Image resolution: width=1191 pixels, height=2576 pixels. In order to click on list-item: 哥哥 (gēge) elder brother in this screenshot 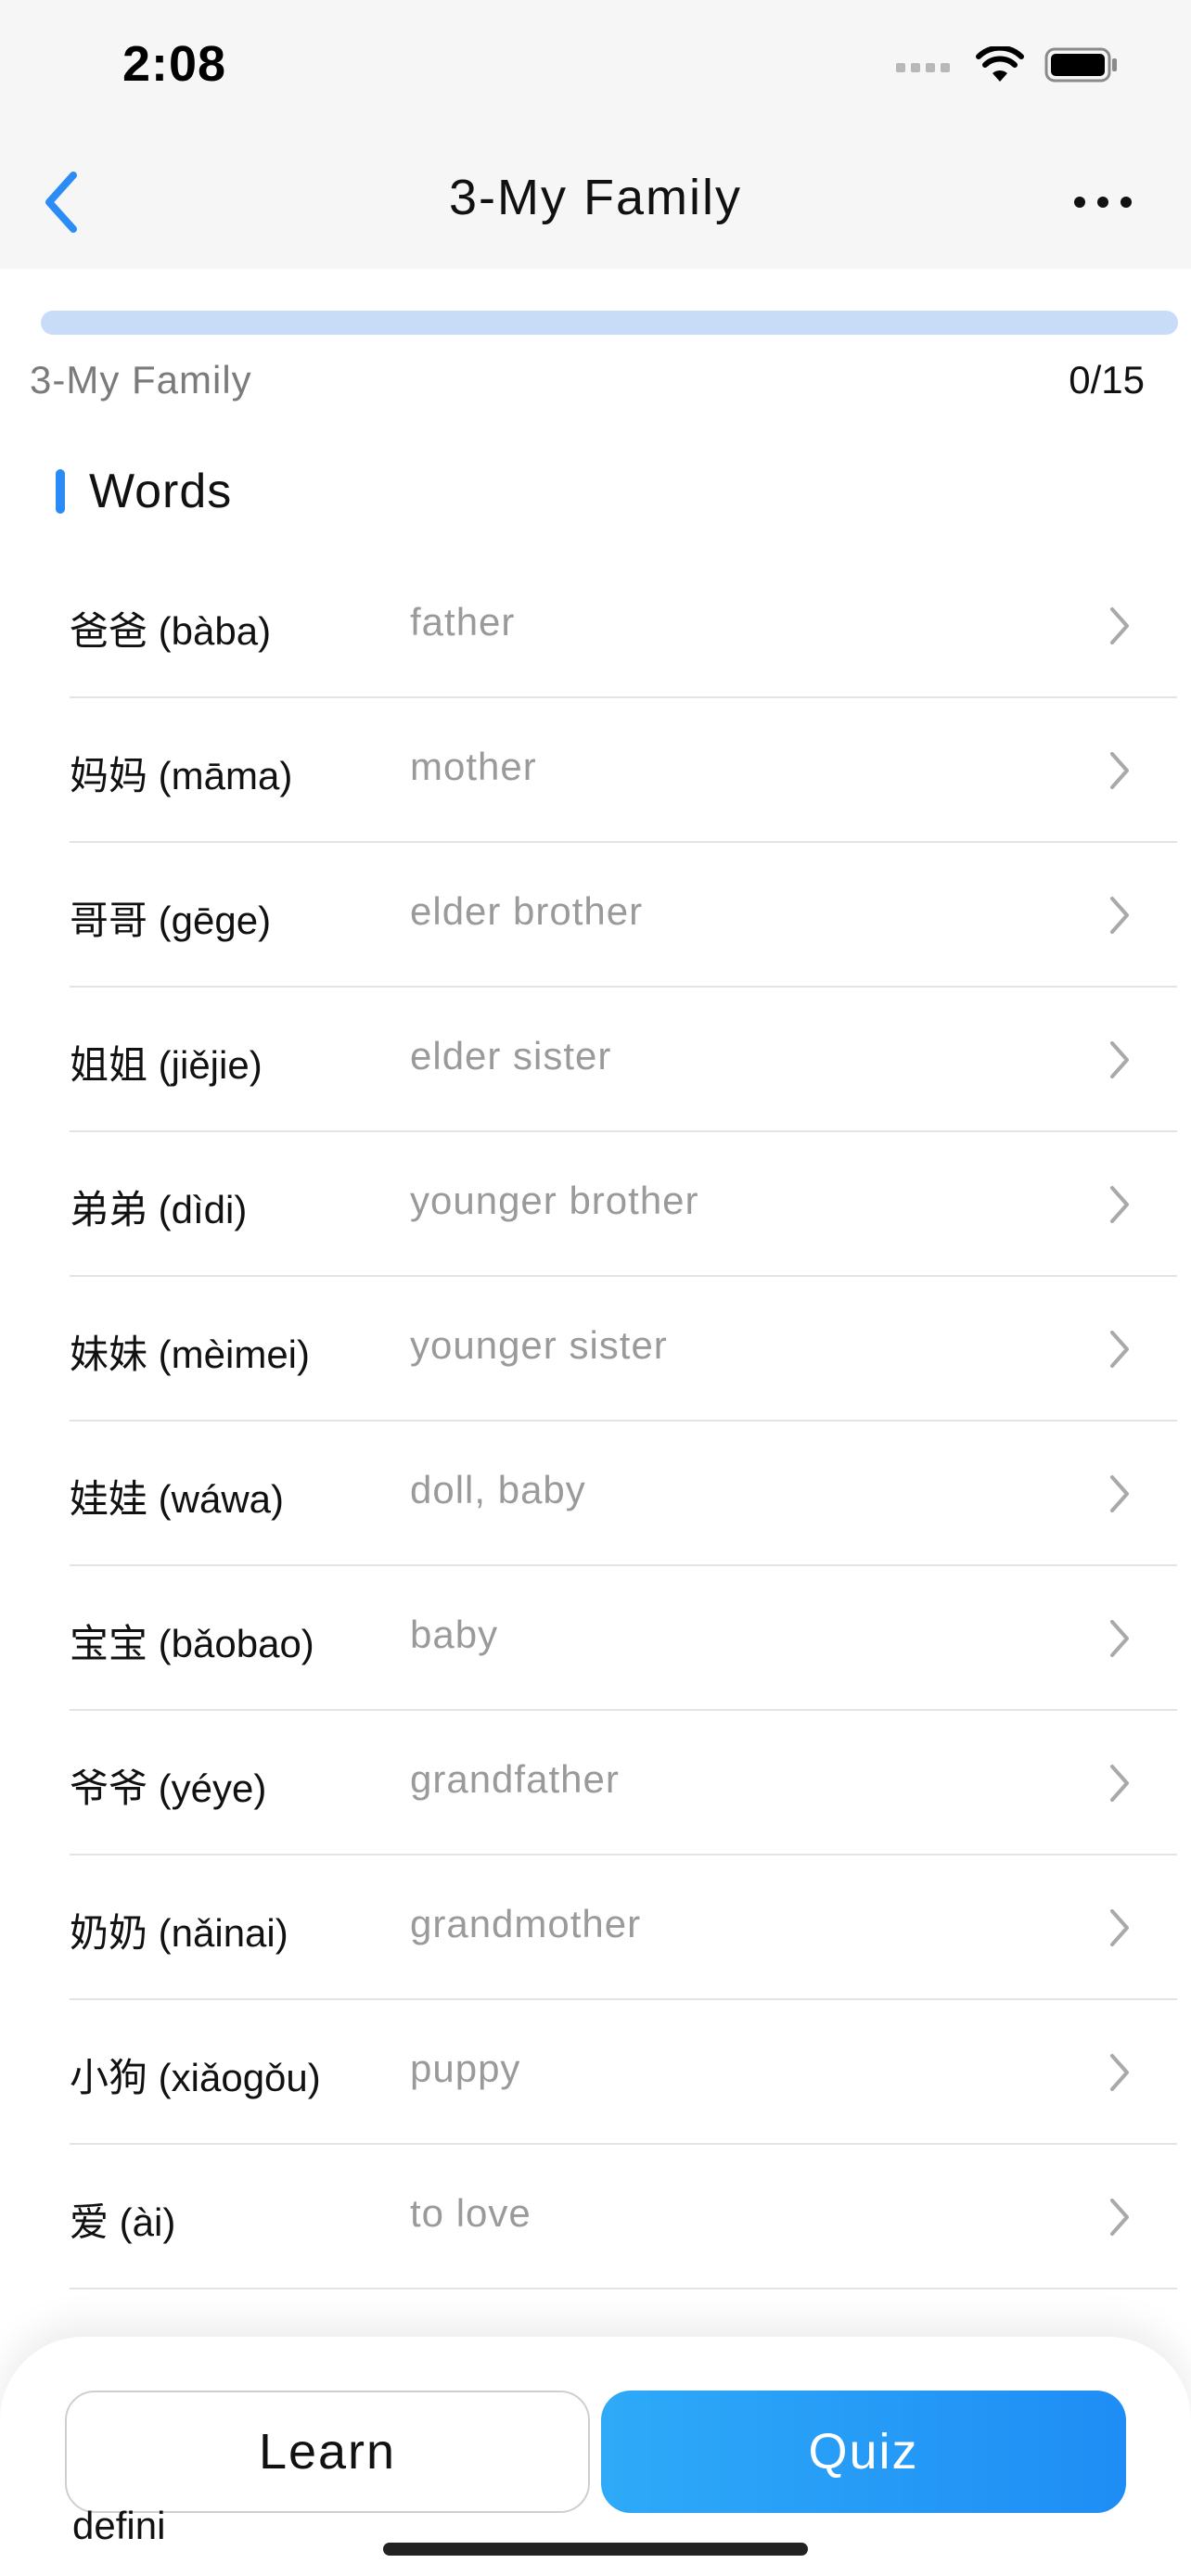, I will do `click(623, 916)`.